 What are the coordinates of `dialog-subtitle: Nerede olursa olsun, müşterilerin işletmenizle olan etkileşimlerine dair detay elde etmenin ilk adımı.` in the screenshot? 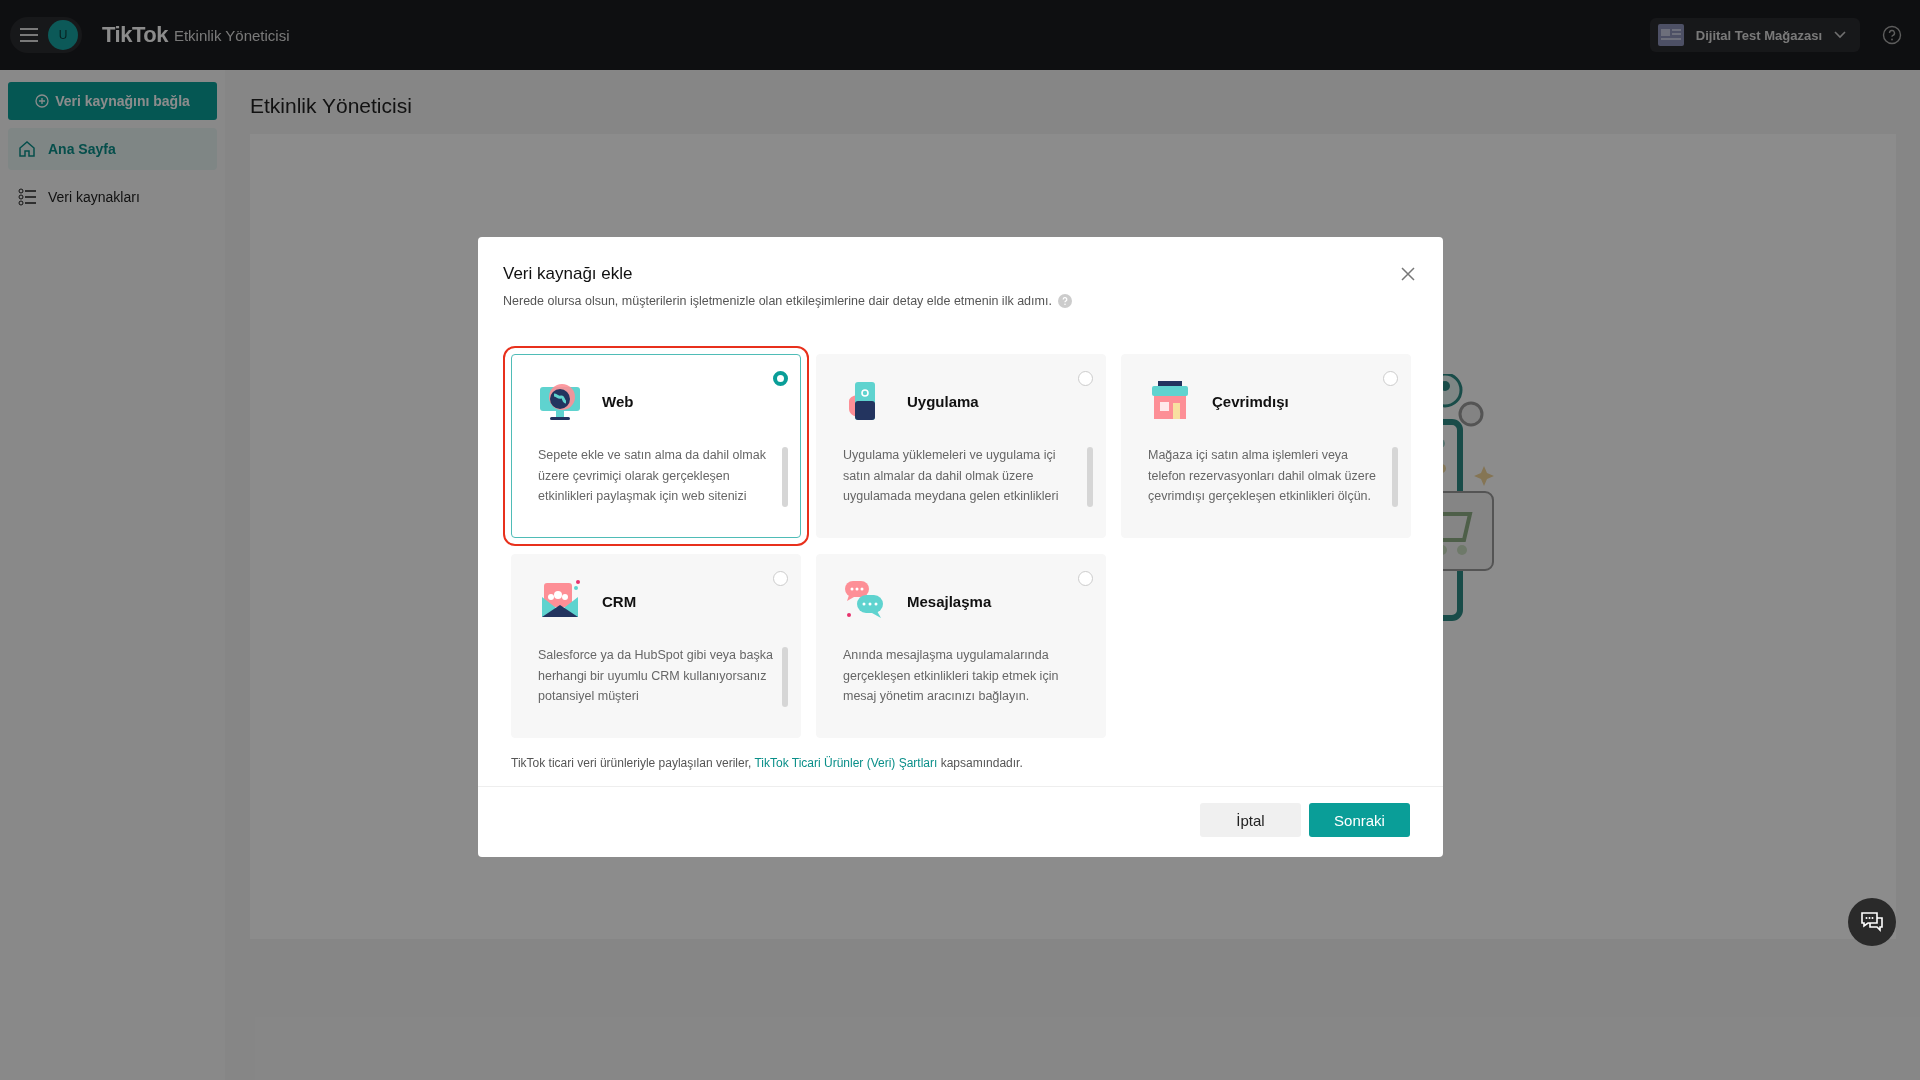 It's located at (777, 301).